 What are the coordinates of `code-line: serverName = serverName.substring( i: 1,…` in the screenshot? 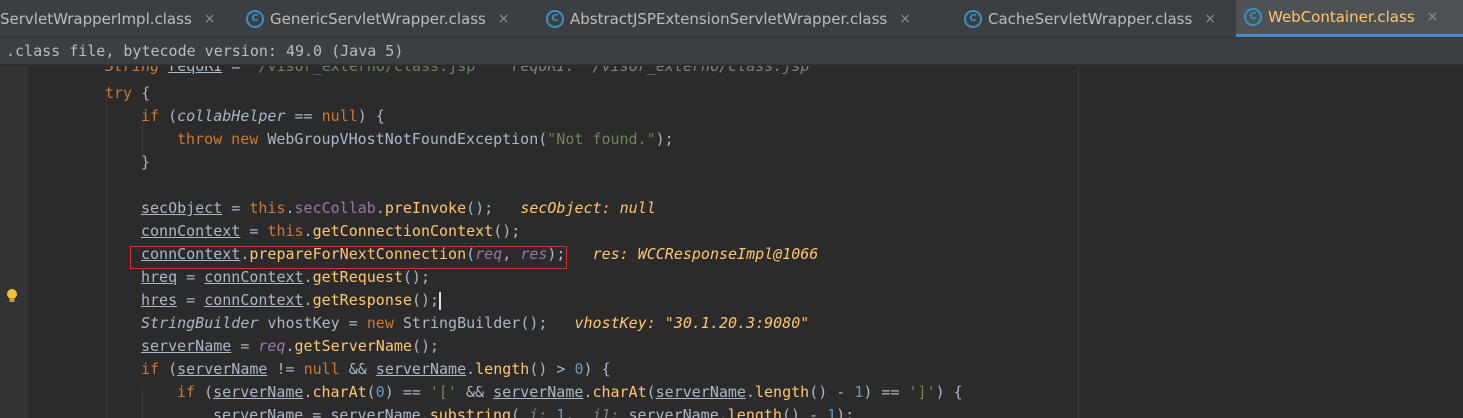 It's located at (533, 411).